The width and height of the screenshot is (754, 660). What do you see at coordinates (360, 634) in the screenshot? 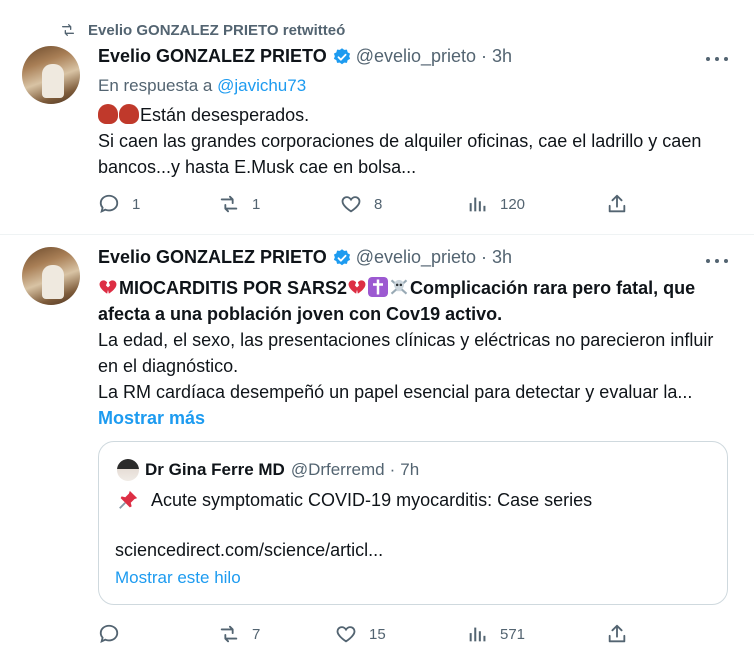
I see `like-button: 15` at bounding box center [360, 634].